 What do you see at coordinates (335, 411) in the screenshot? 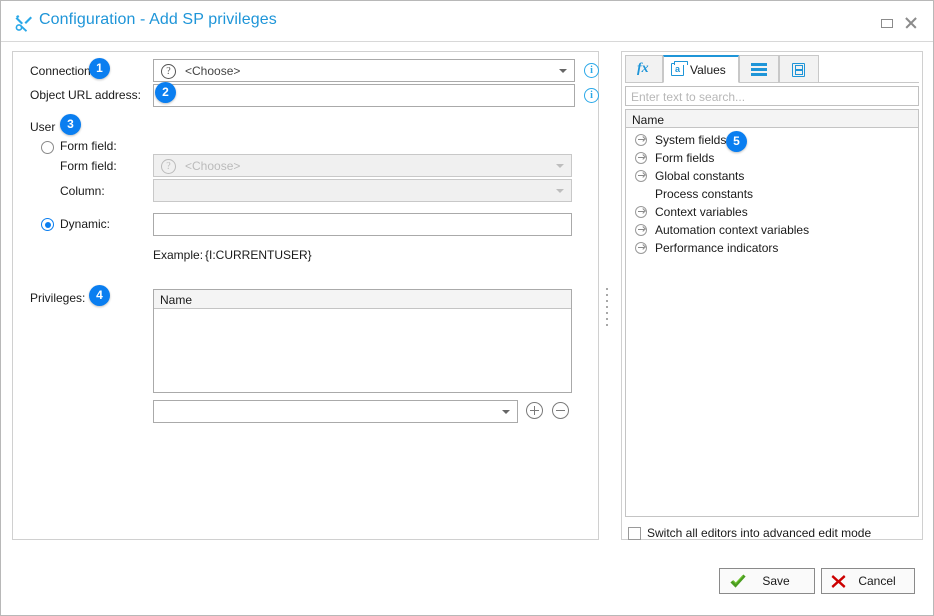
I see `privileges-combo` at bounding box center [335, 411].